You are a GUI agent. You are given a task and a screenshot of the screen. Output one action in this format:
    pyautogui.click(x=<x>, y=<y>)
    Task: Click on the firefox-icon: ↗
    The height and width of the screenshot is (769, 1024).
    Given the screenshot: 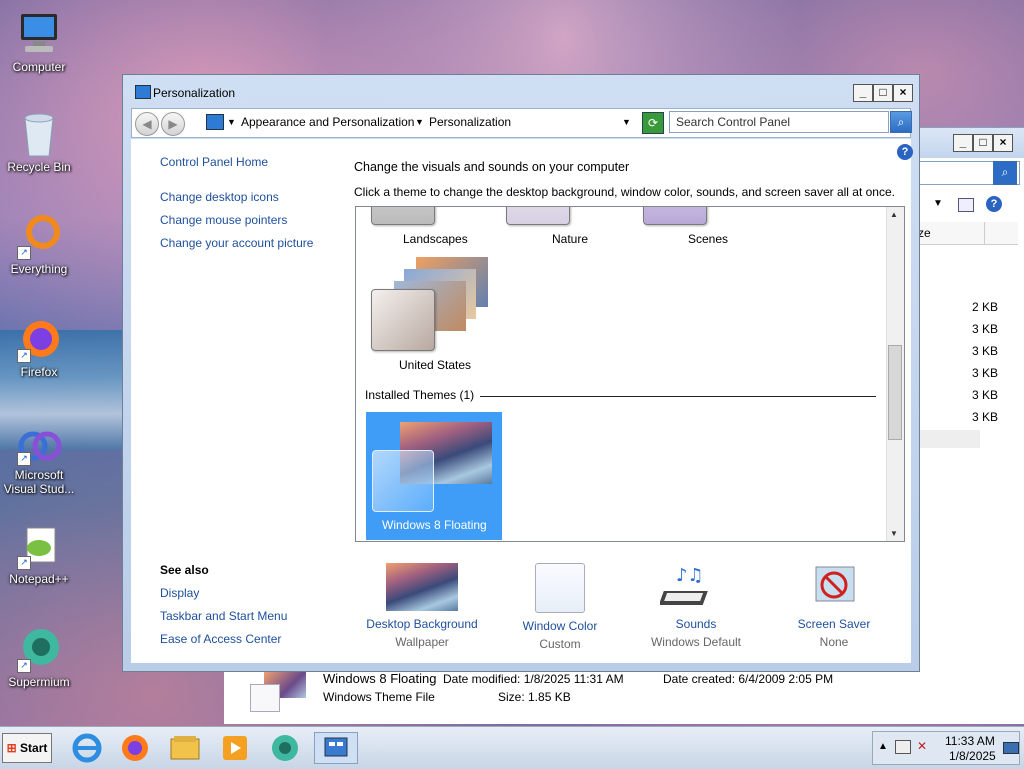 What is the action you would take?
    pyautogui.click(x=39, y=339)
    